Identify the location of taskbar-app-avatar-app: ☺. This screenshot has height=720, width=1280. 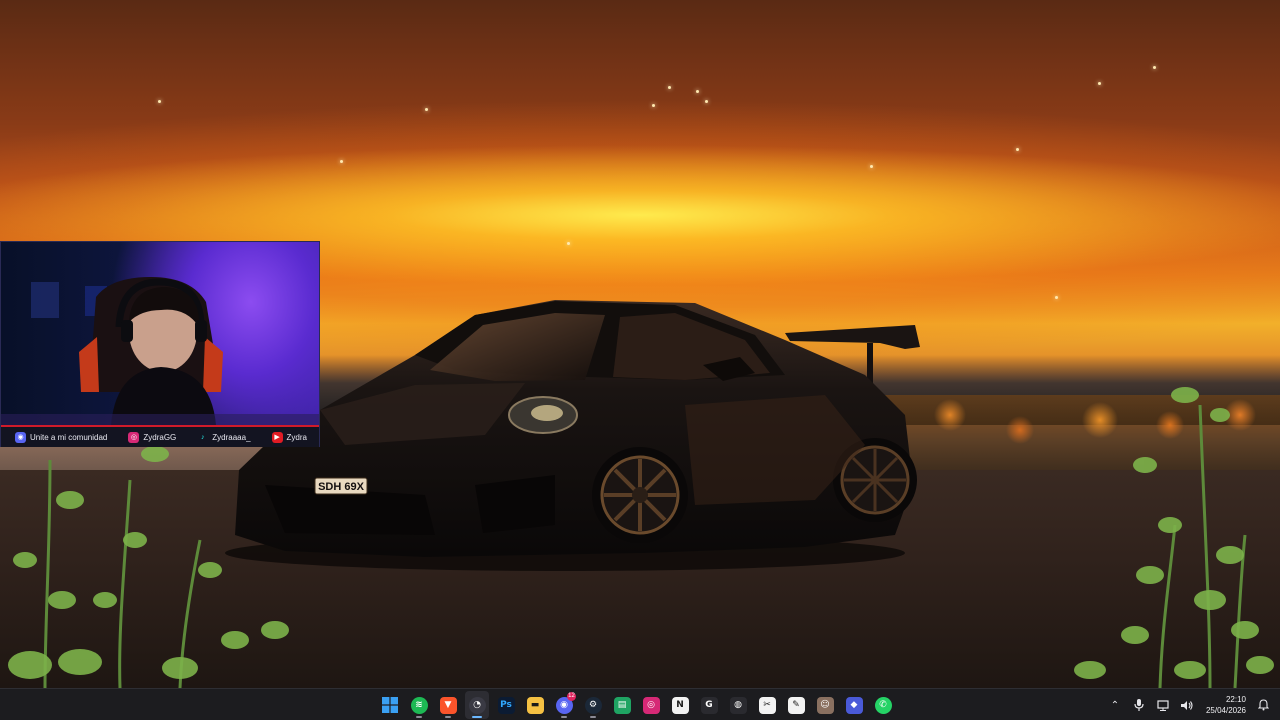
(825, 705).